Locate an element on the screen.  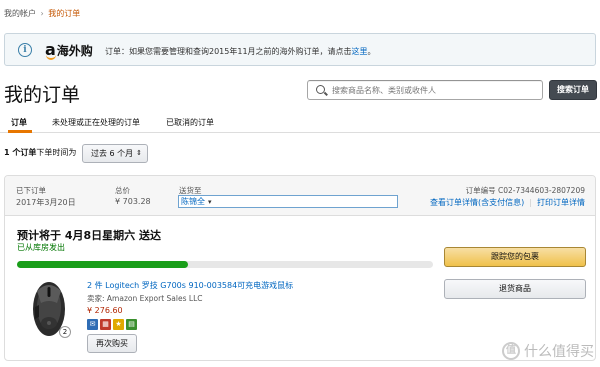
brand-text: 海外购 is located at coordinates (74, 50).